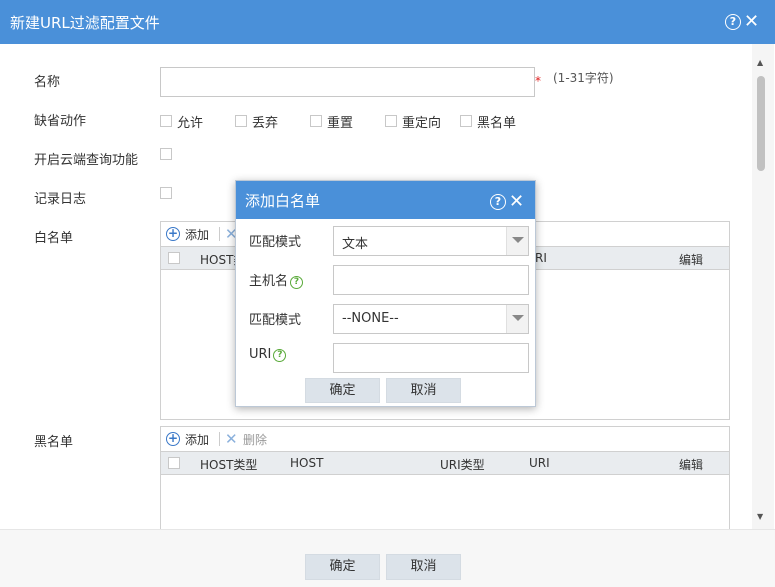 This screenshot has height=587, width=775. Describe the element at coordinates (47, 82) in the screenshot. I see `name-label: 名称` at that location.